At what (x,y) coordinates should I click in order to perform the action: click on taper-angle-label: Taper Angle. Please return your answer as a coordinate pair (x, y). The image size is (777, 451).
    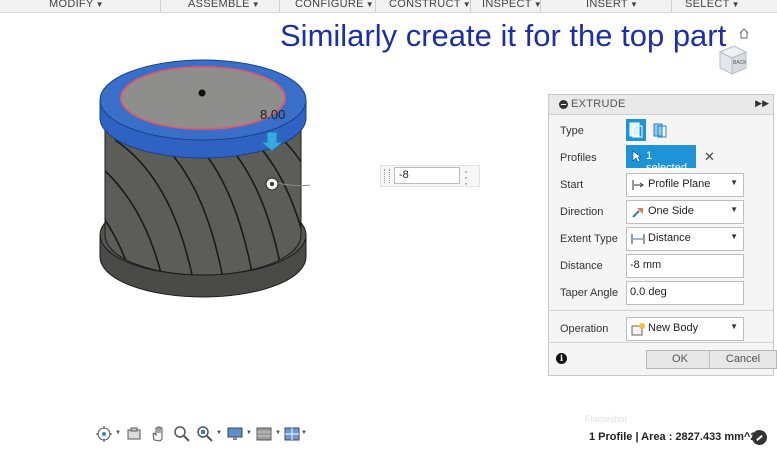
    Looking at the image, I should click on (589, 293).